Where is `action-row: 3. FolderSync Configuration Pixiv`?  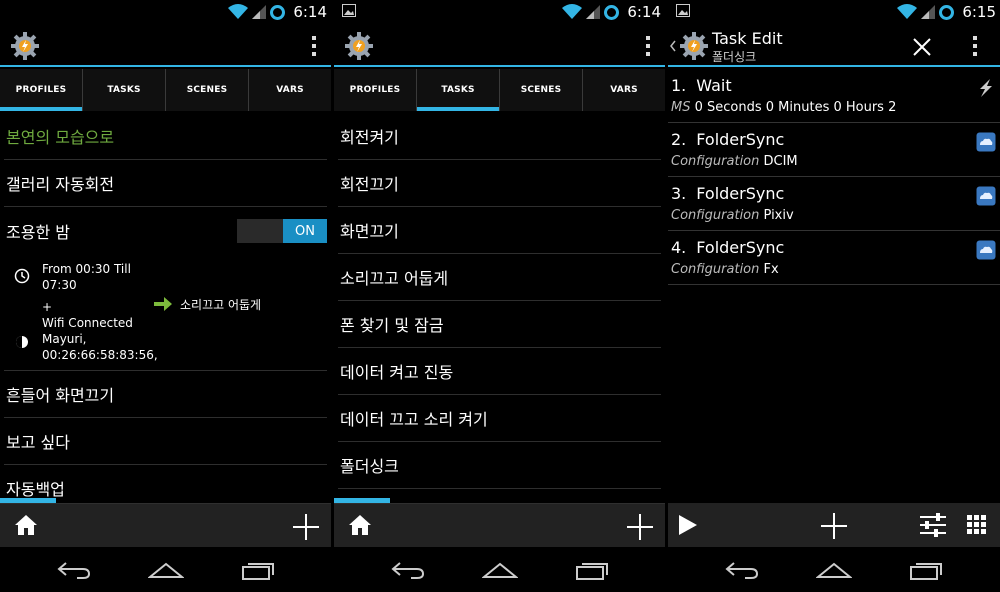 action-row: 3. FolderSync Configuration Pixiv is located at coordinates (834, 204).